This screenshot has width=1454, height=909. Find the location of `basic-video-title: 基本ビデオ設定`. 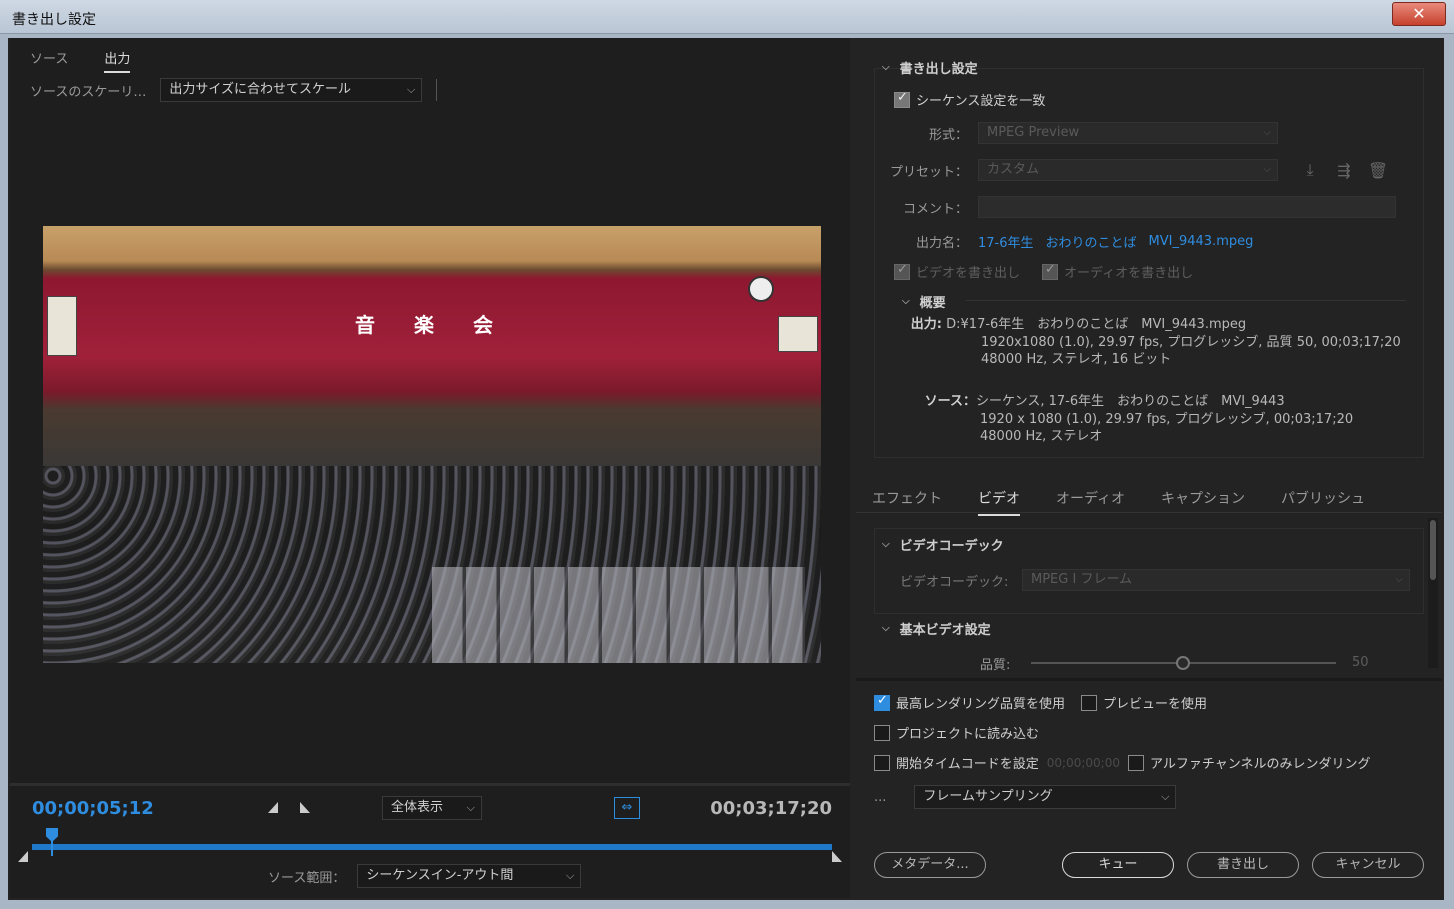

basic-video-title: 基本ビデオ設定 is located at coordinates (945, 630).